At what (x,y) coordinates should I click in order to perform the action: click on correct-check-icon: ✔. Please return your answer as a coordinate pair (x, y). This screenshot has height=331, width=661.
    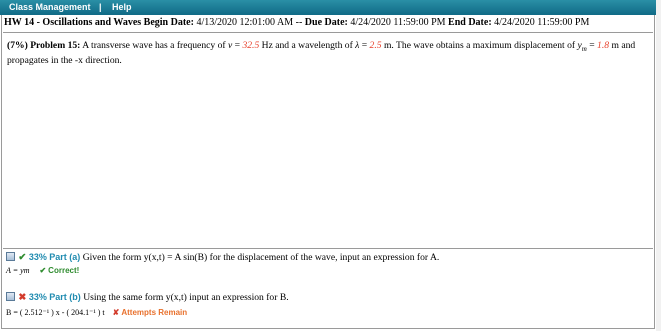
    Looking at the image, I should click on (43, 270).